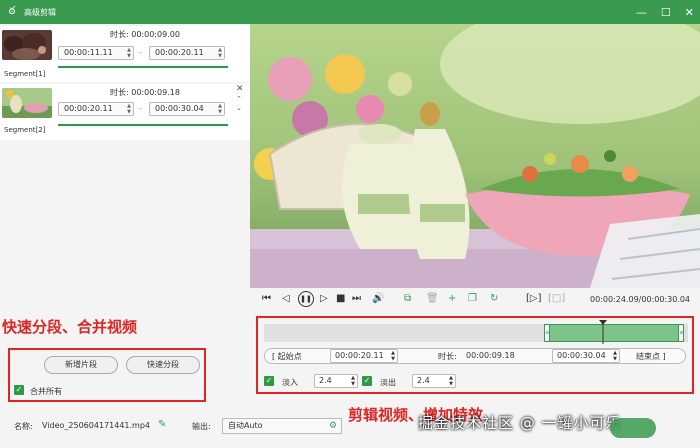 The height and width of the screenshot is (448, 700). I want to click on edit-name-icon: ✎, so click(162, 424).